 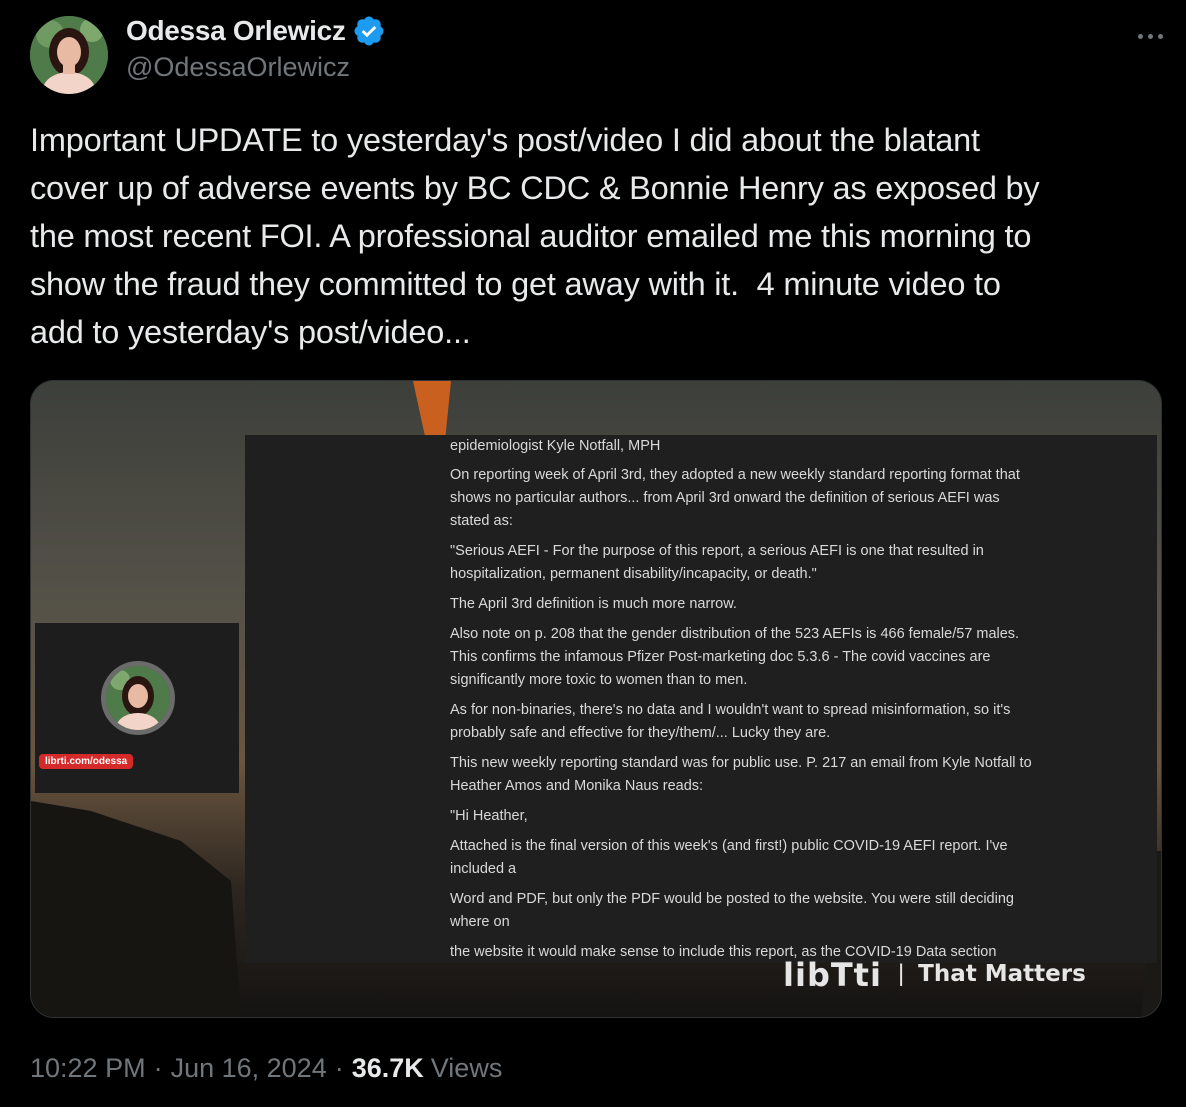 I want to click on picture-in-picture: librti.com/odessa, so click(x=137, y=708).